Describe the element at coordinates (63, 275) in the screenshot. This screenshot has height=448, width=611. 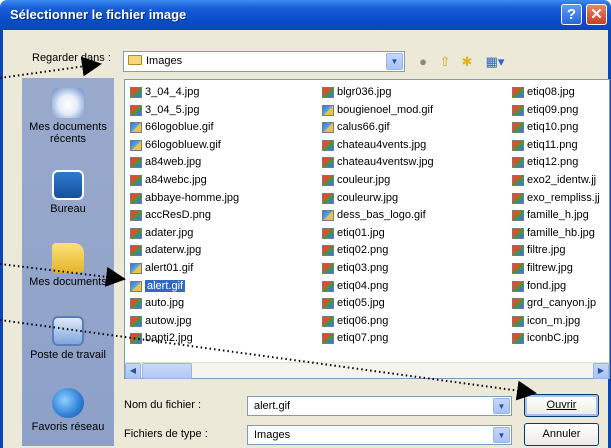
I see `annotation-arrow-file` at that location.